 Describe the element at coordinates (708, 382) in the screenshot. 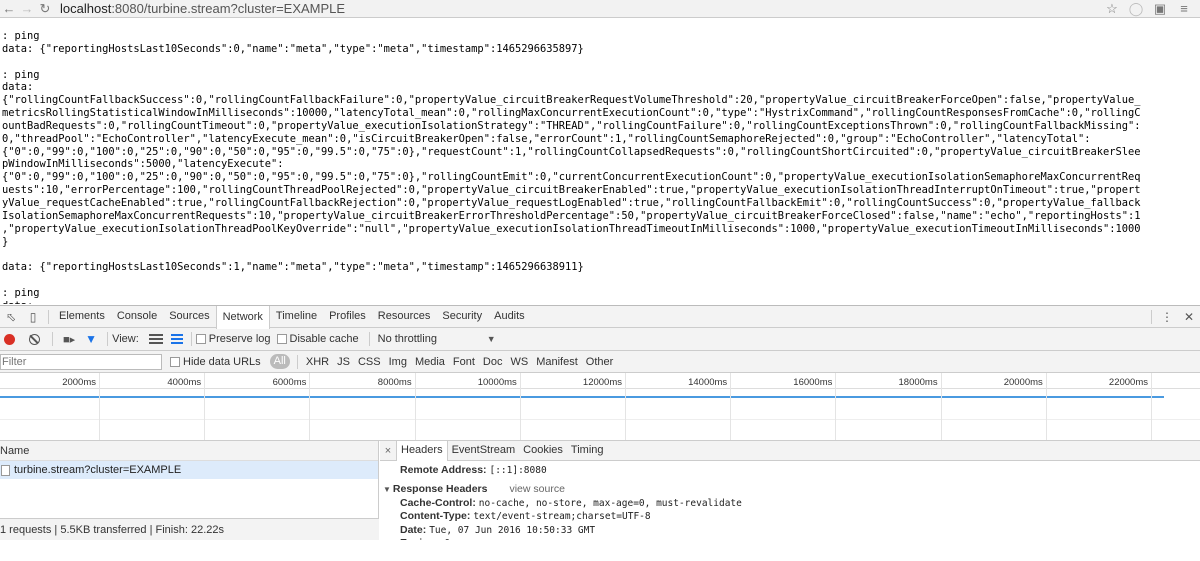

I see `timeline-tick-label: 14000ms` at that location.